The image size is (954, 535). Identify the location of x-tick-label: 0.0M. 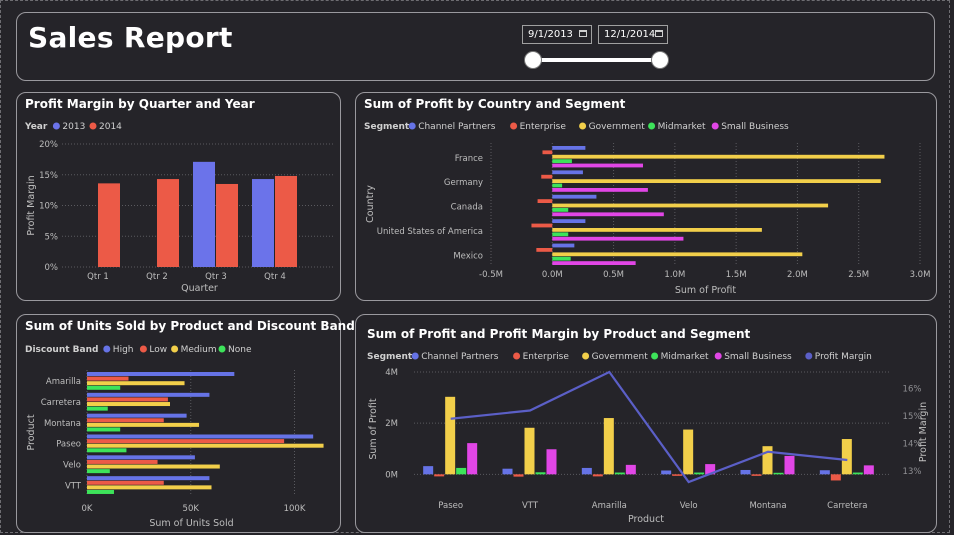
(552, 275).